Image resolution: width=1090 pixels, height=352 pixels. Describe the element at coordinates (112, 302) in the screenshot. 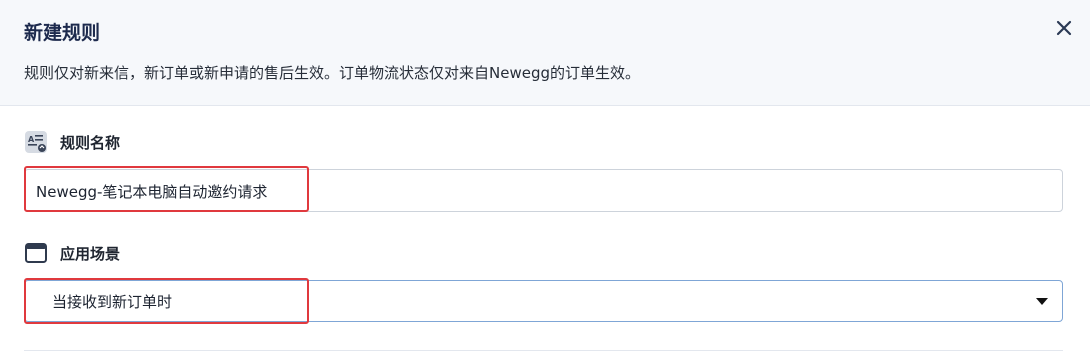

I see `scenario-selected-value: 当接收到新订单时` at that location.